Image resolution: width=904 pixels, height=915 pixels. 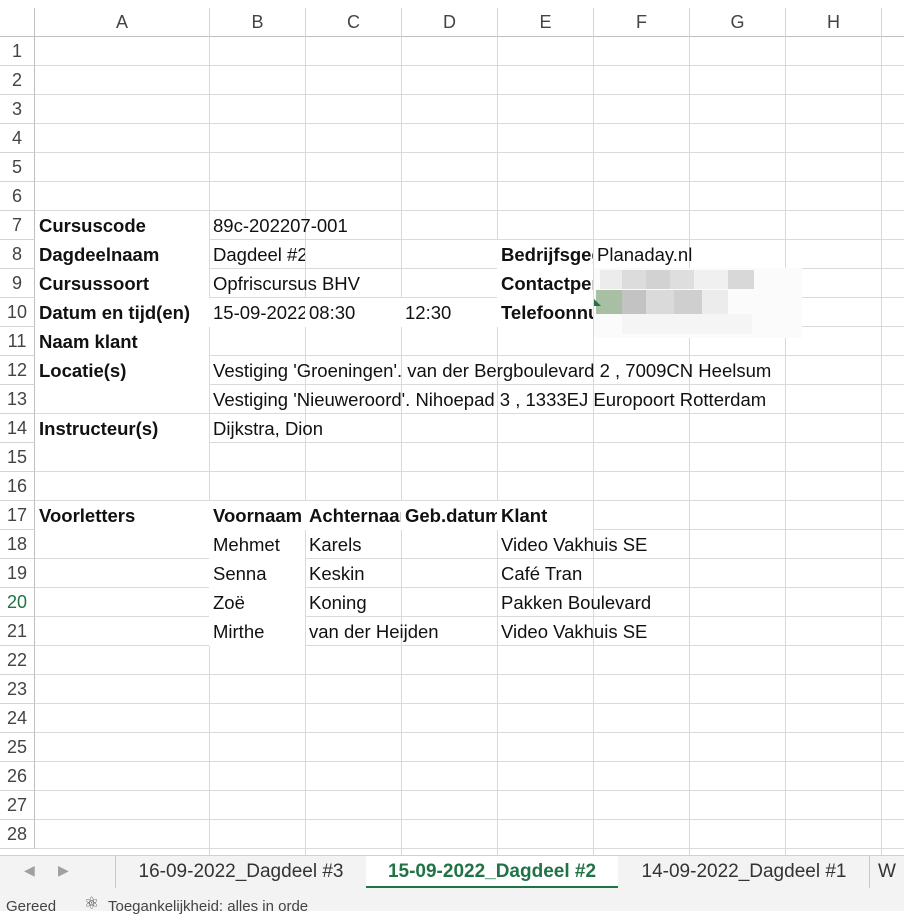 I want to click on cell-a12: Locatie(s), so click(x=122, y=370).